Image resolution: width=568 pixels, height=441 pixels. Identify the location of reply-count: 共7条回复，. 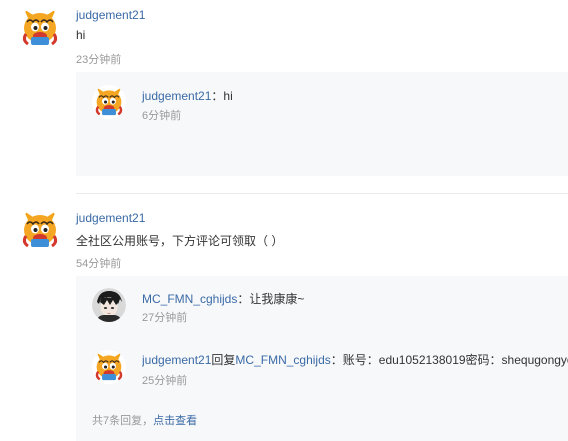
(123, 421).